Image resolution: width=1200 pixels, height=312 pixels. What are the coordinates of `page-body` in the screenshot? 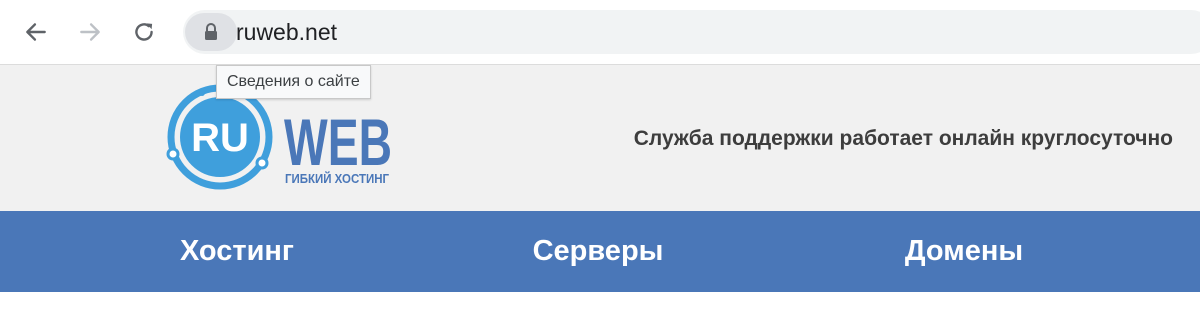 It's located at (600, 302).